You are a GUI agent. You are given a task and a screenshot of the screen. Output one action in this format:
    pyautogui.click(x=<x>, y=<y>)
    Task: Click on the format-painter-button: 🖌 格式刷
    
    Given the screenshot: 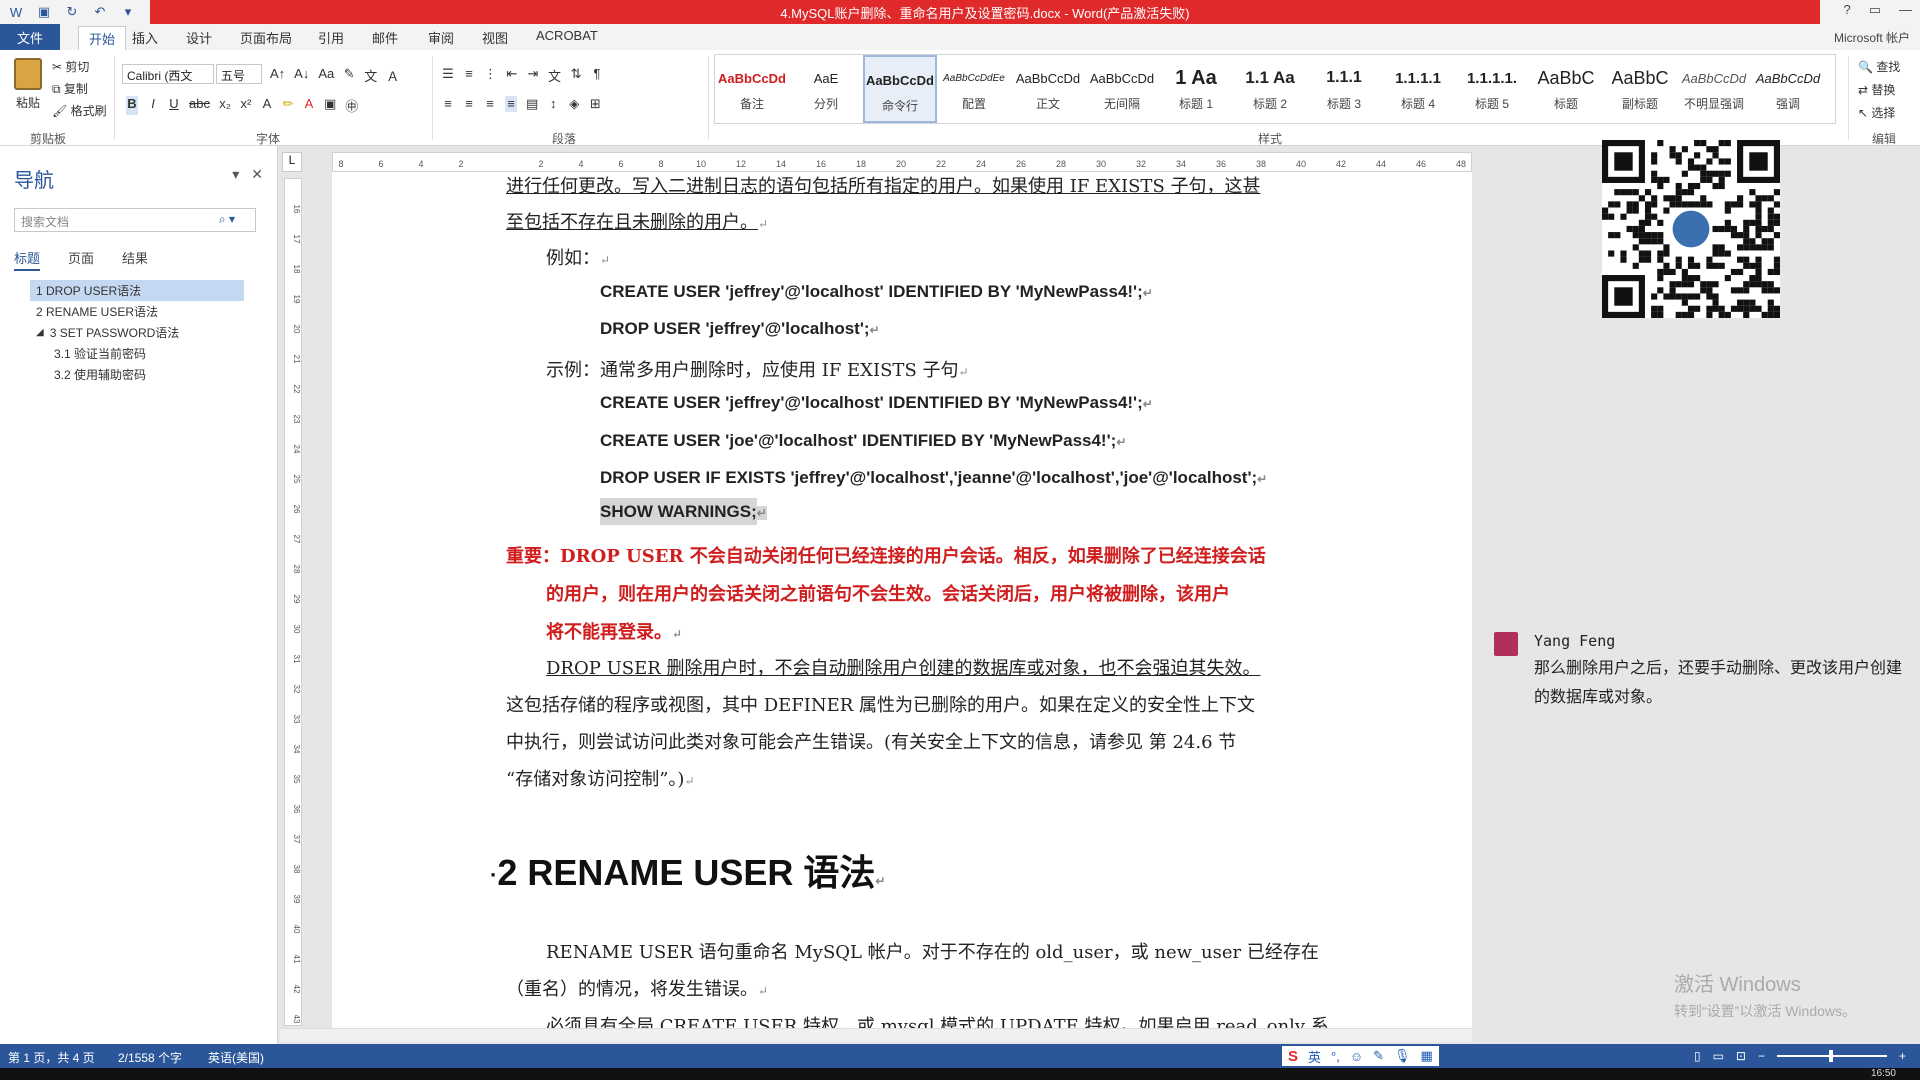 What is the action you would take?
    pyautogui.click(x=79, y=111)
    